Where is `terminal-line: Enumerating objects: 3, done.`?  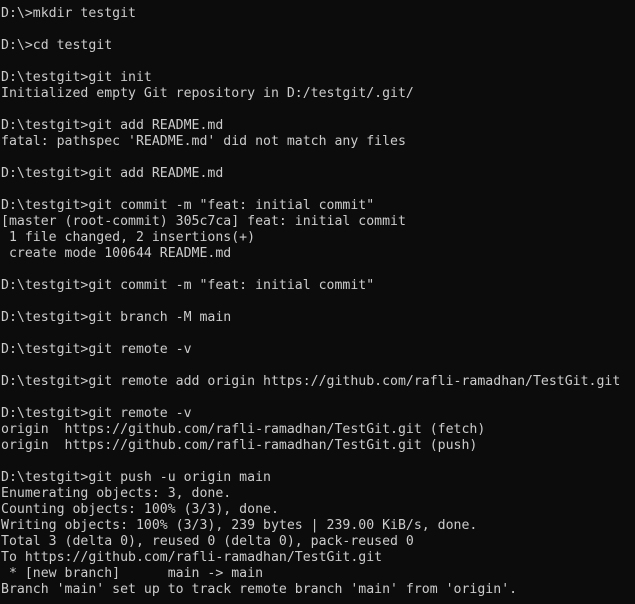 terminal-line: Enumerating objects: 3, done. is located at coordinates (116, 493).